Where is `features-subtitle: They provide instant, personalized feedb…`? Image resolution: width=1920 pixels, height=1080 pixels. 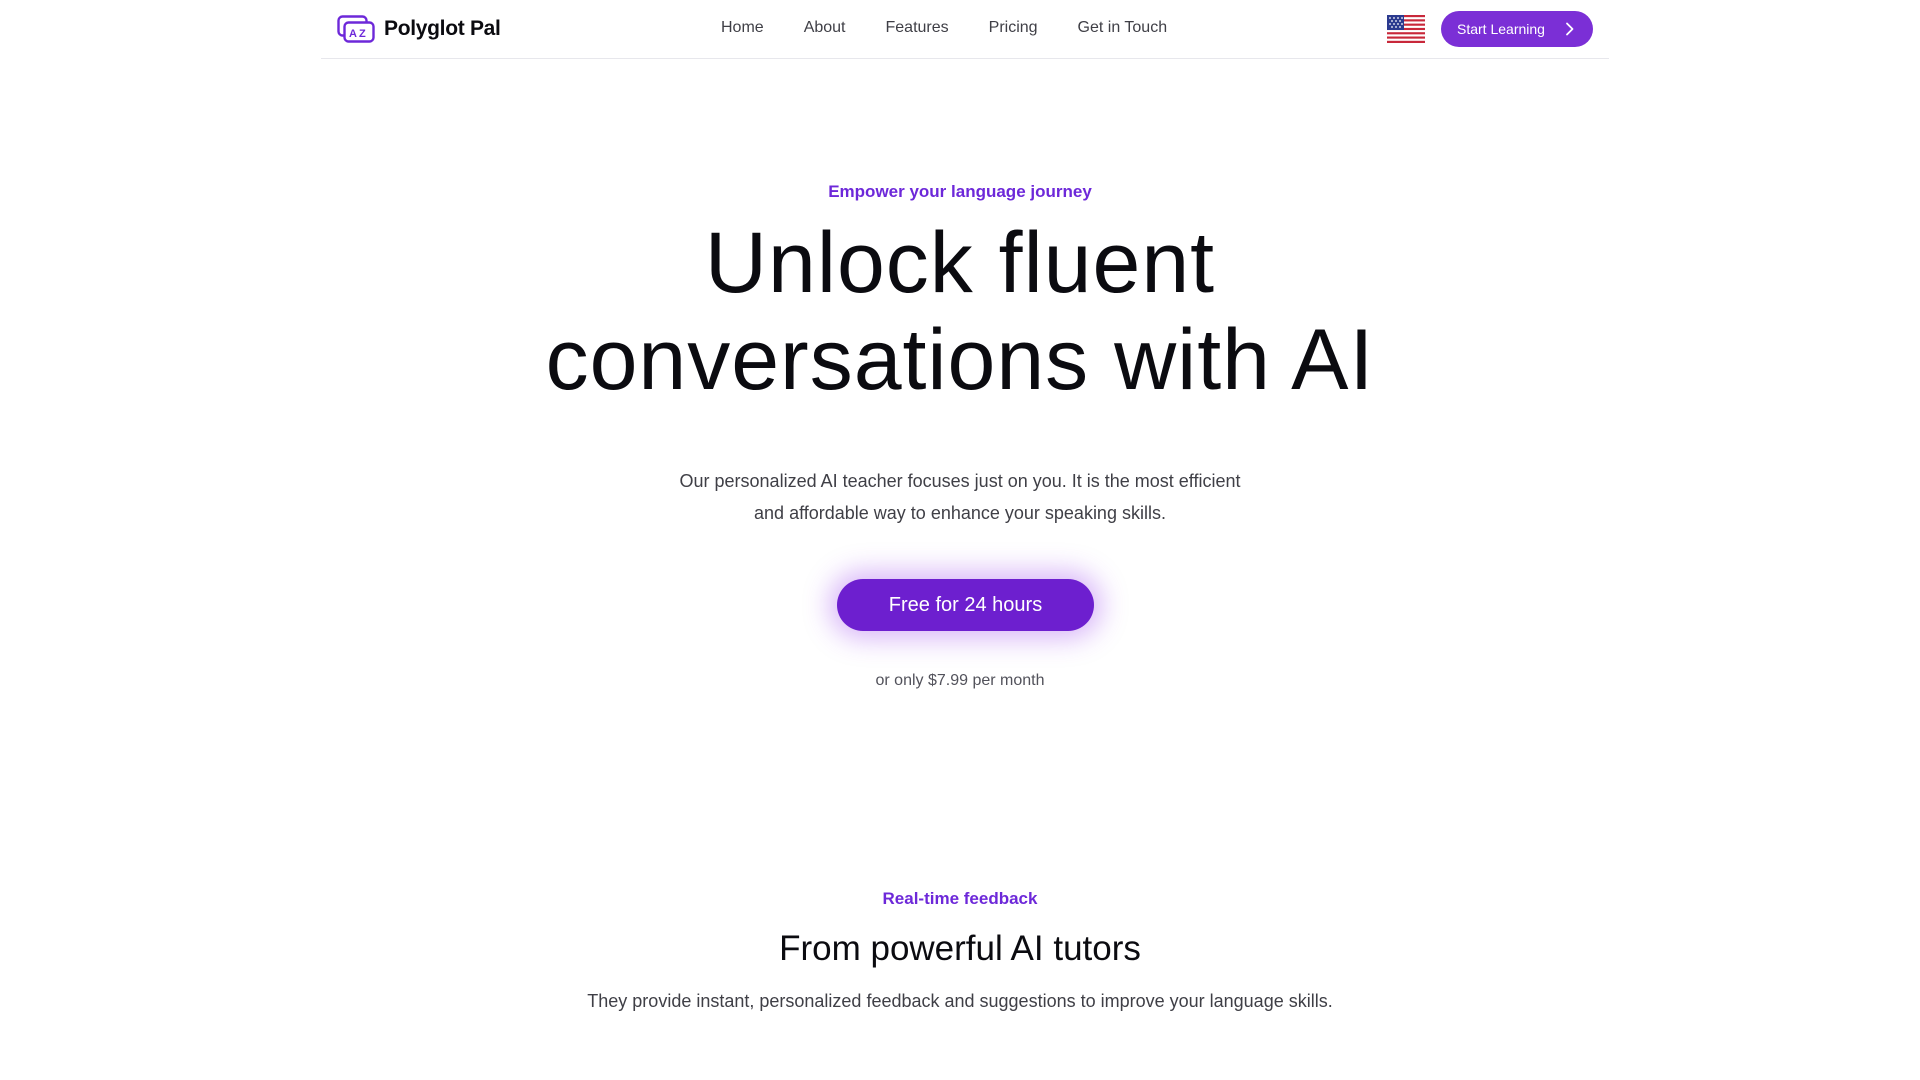
features-subtitle: They provide instant, personalized feedb… is located at coordinates (960, 1001).